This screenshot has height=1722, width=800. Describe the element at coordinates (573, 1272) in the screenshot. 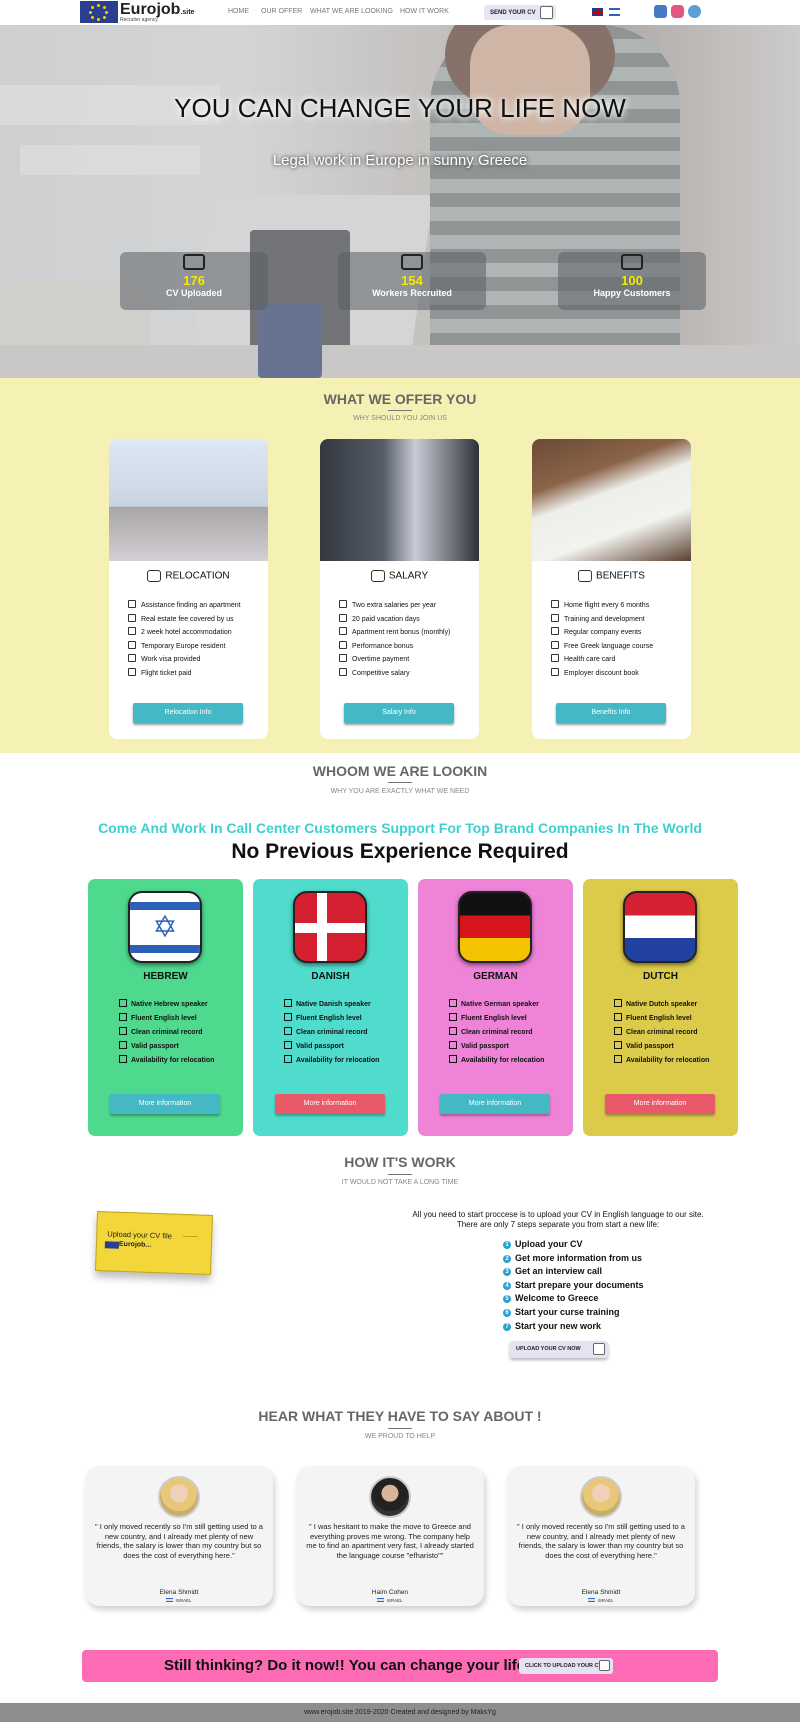

I see `step-item: 3 Get an interview call` at that location.